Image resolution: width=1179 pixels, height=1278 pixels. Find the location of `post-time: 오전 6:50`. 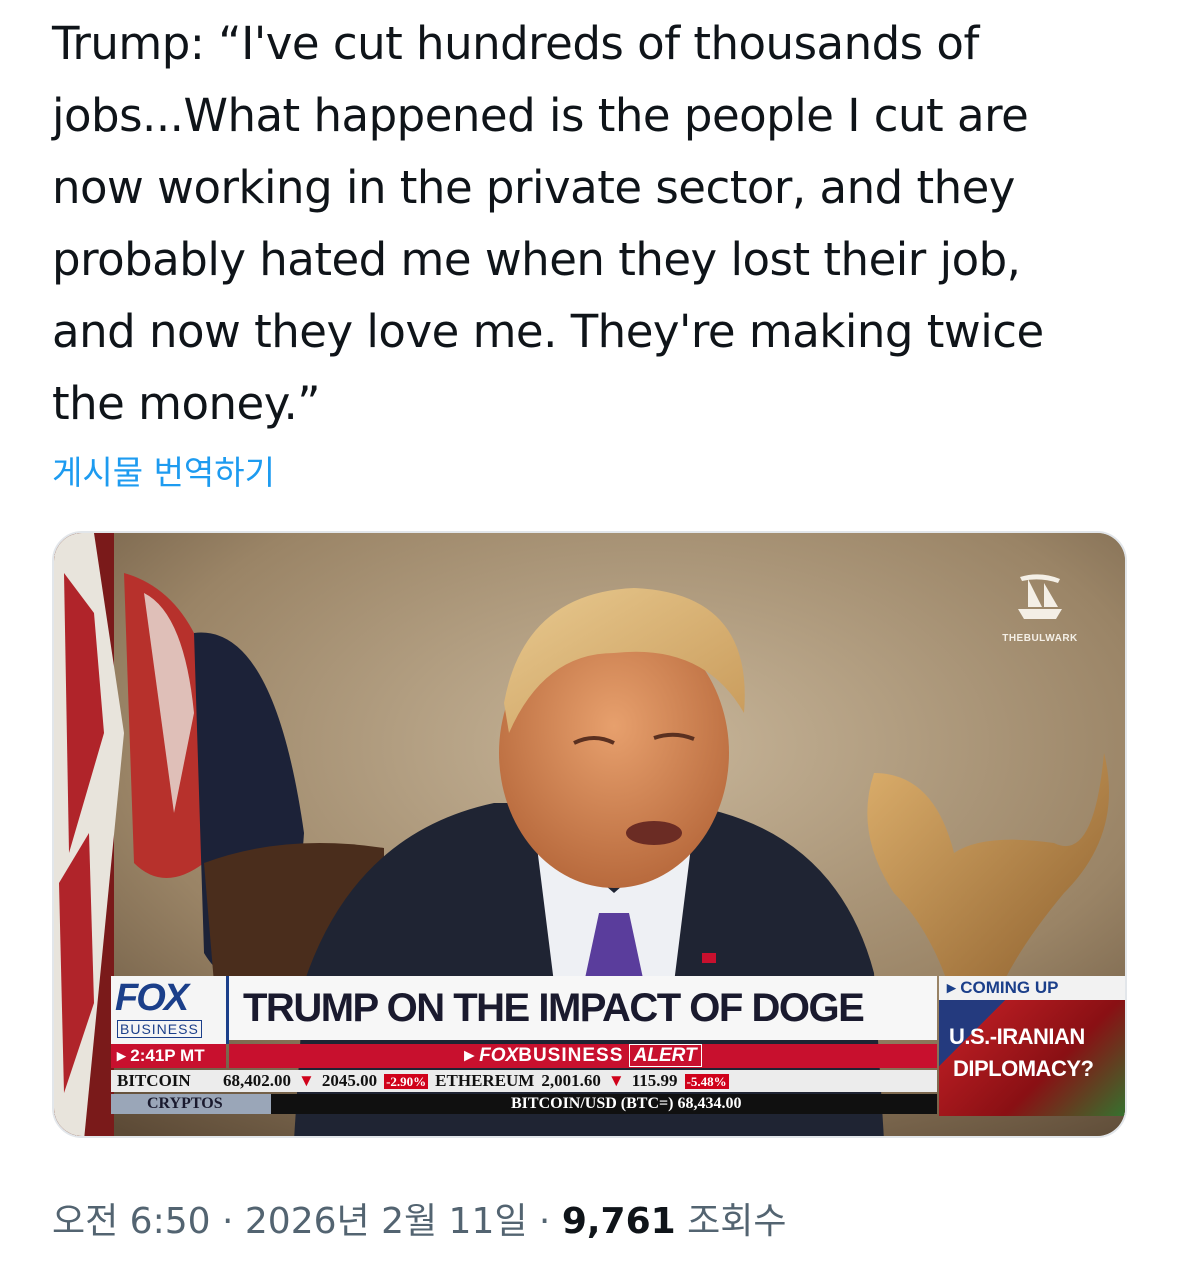

post-time: 오전 6:50 is located at coordinates (131, 1221).